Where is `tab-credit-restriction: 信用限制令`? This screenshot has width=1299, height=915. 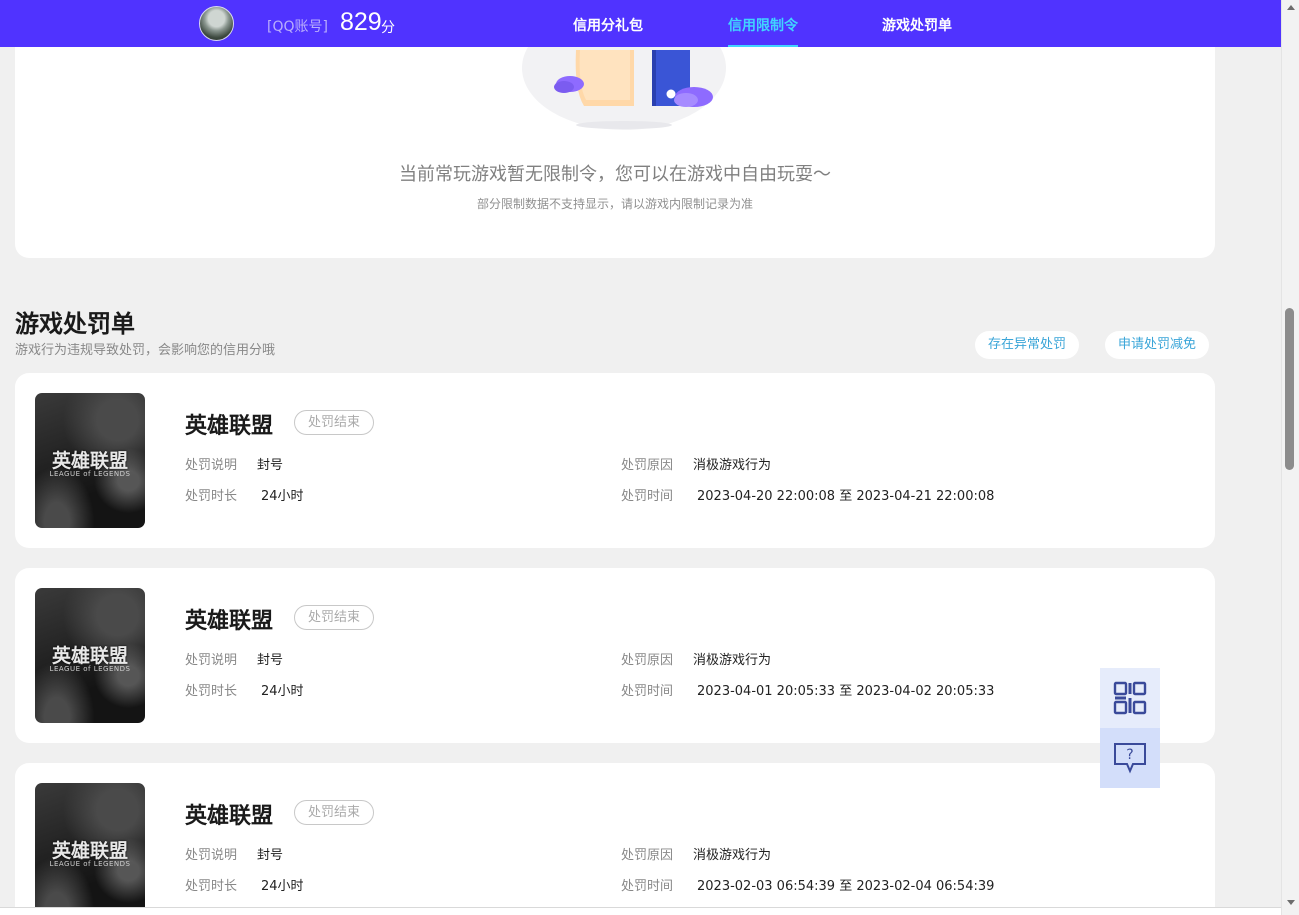
tab-credit-restriction: 信用限制令 is located at coordinates (763, 31).